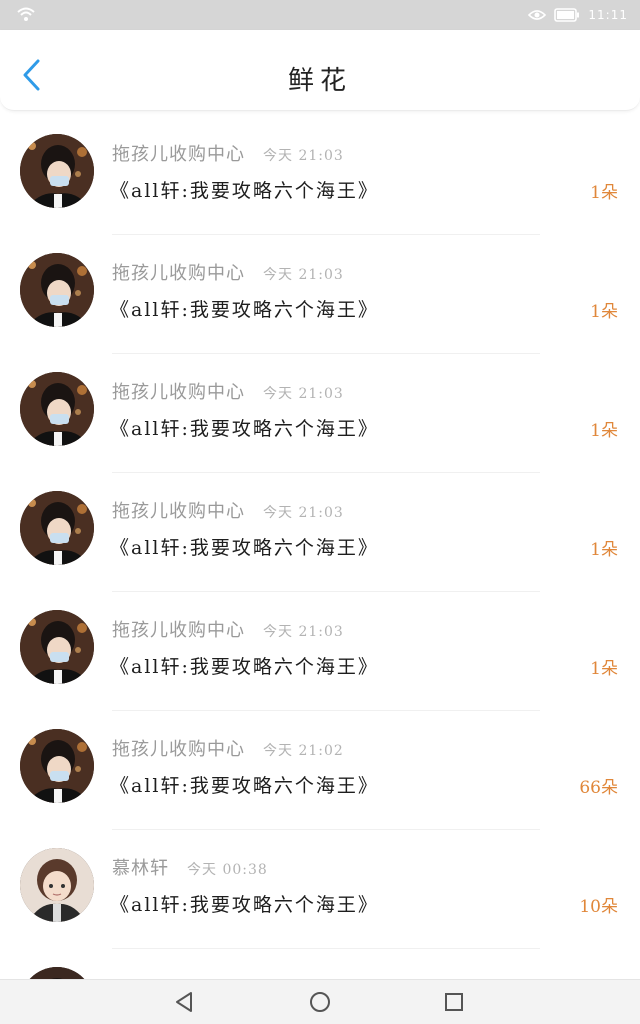 This screenshot has width=640, height=1024. I want to click on sender-name: 慕林轩, so click(140, 868).